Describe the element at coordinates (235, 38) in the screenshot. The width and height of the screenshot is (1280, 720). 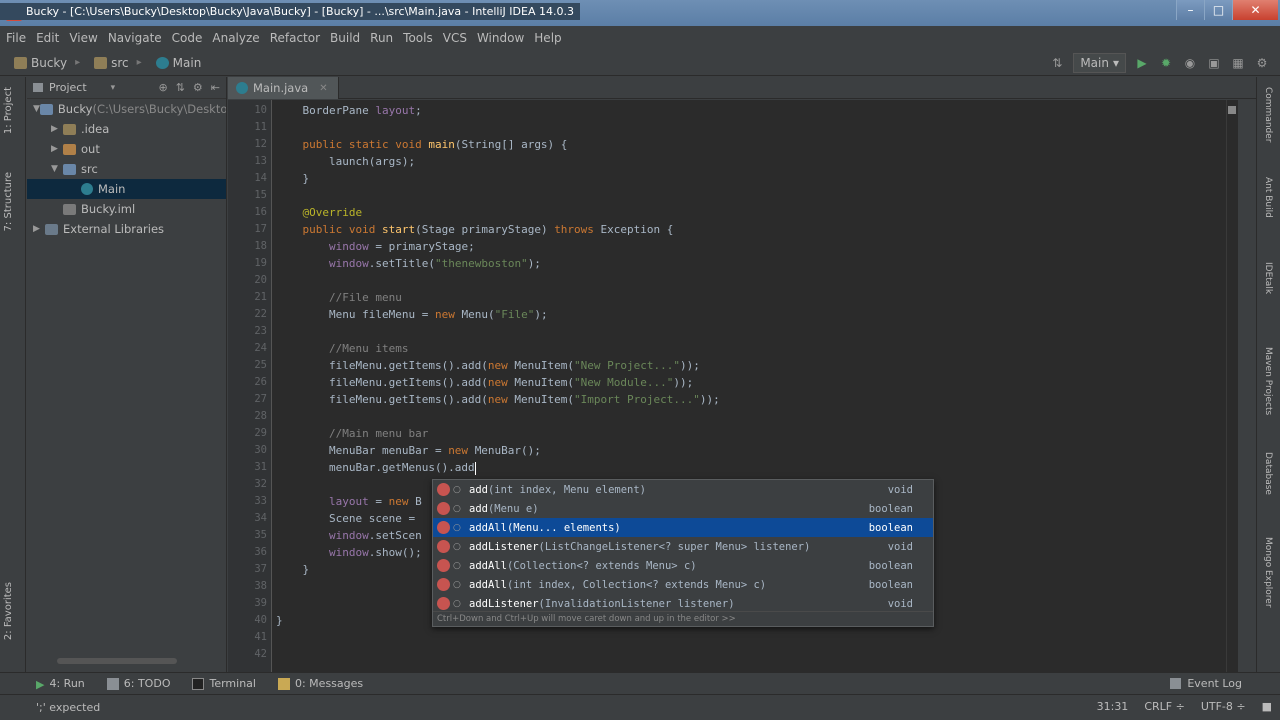
I see `menu-analyze: Analyze` at that location.